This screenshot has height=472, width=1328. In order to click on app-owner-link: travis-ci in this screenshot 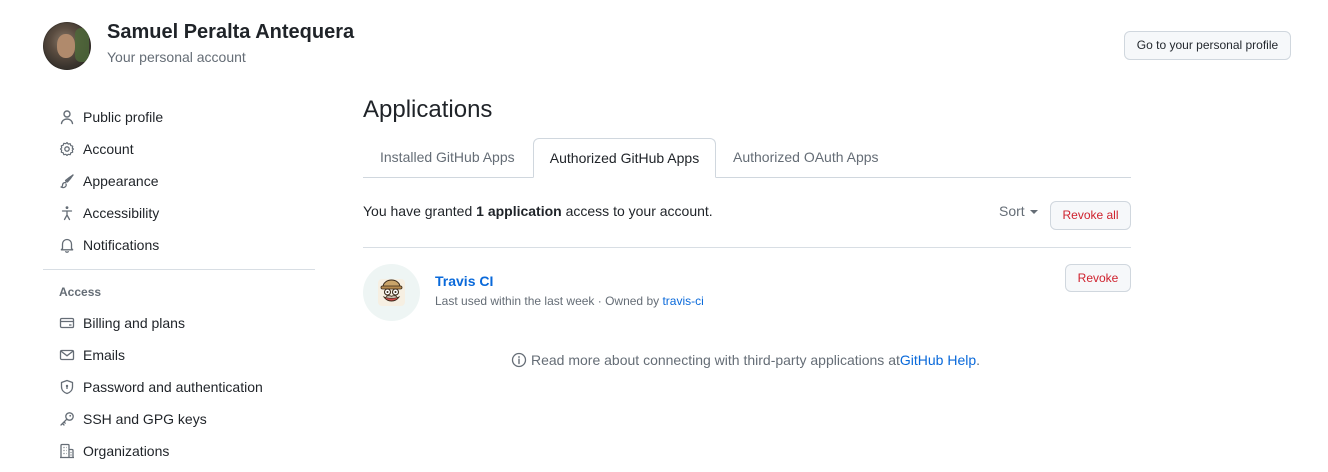, I will do `click(682, 301)`.